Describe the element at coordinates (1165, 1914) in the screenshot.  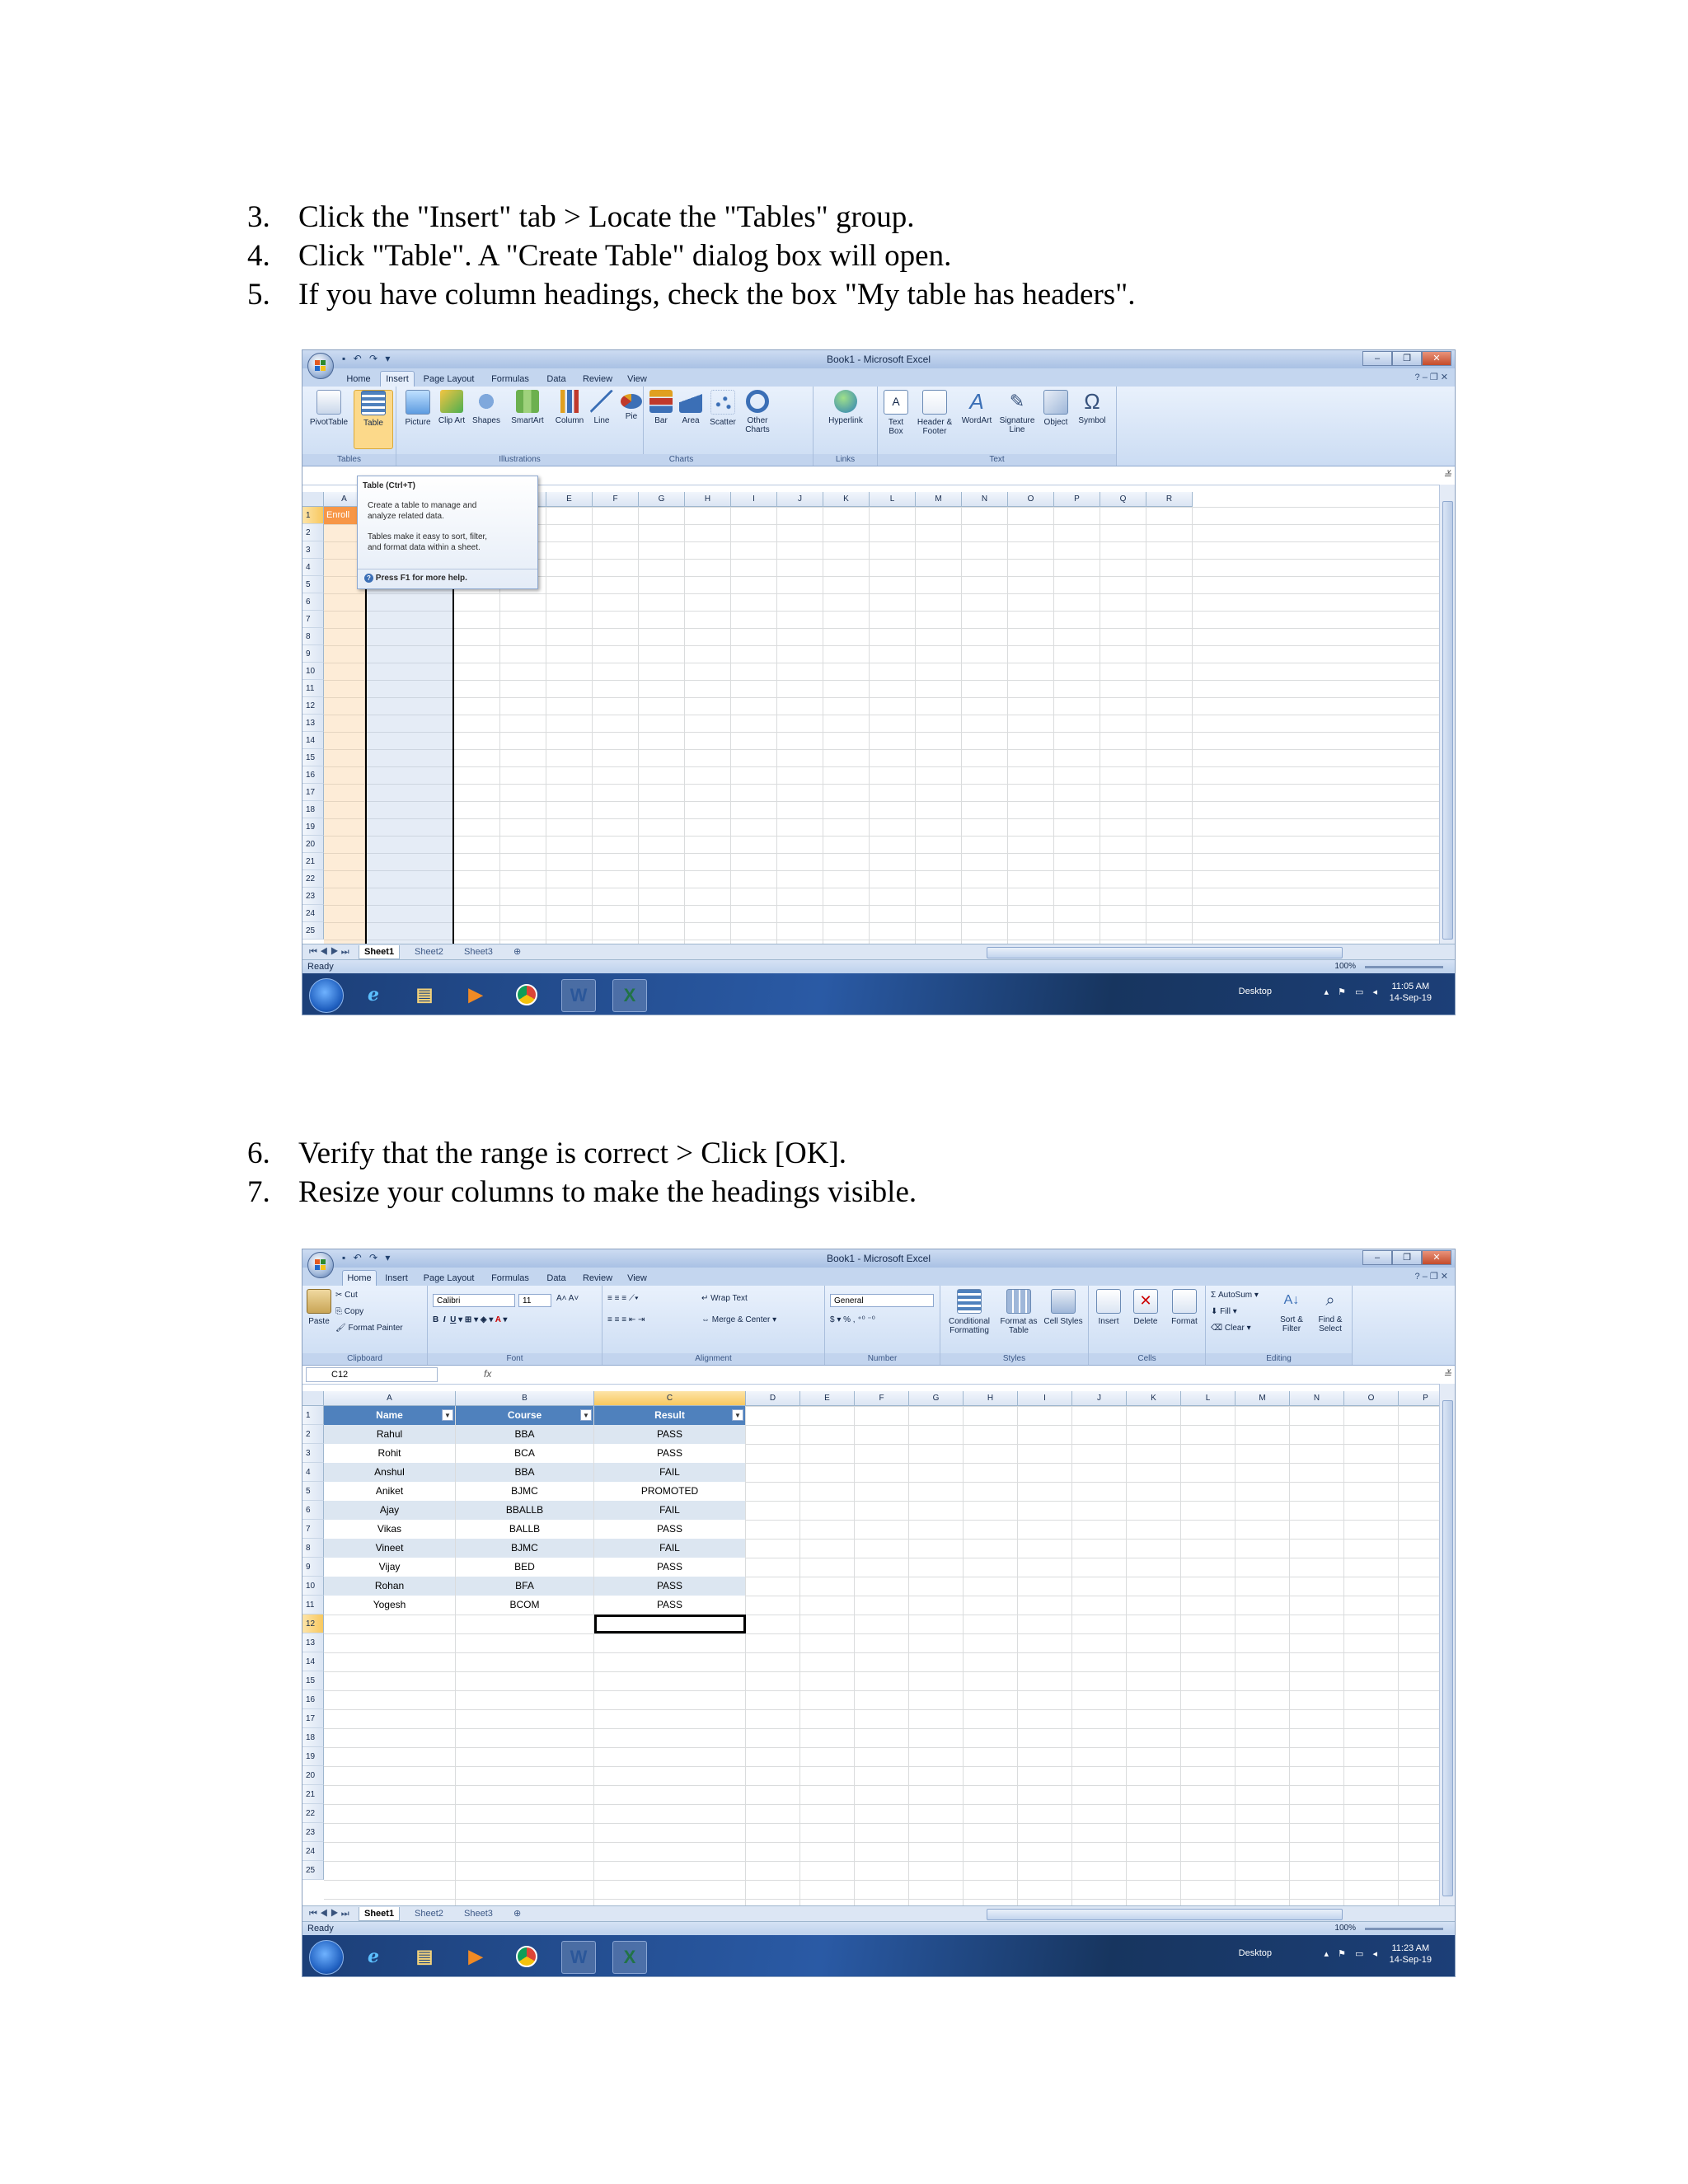
I see `horizontal-scrollbar` at that location.